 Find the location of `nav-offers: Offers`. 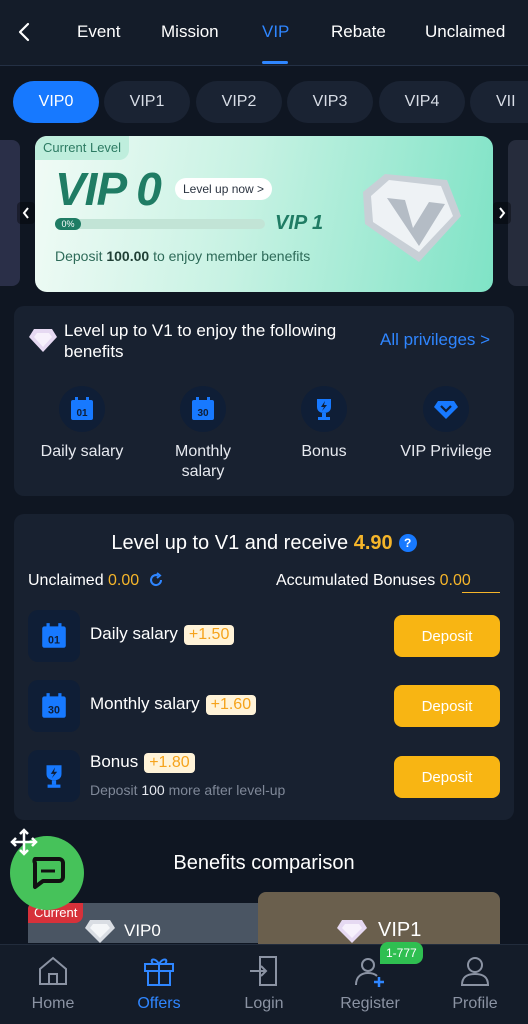

nav-offers: Offers is located at coordinates (159, 983).